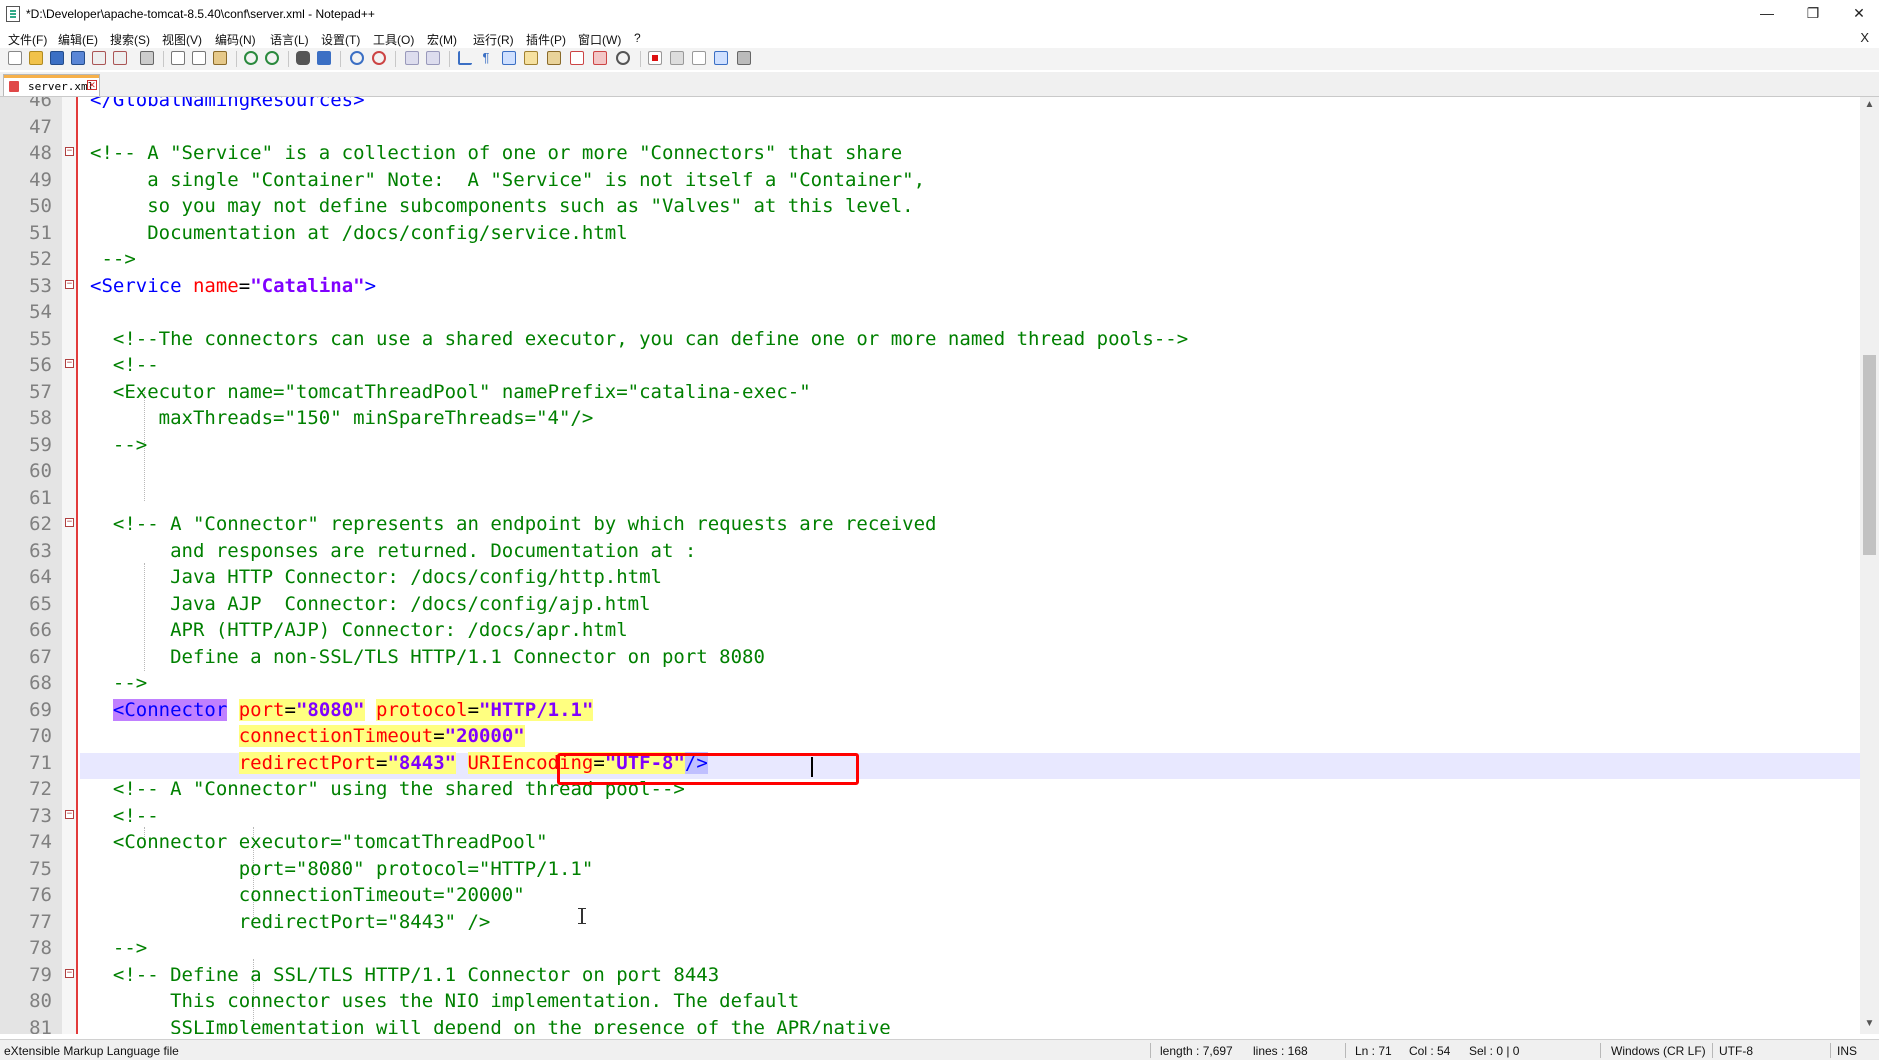  Describe the element at coordinates (930, 683) in the screenshot. I see `code-line: 68 -->` at that location.